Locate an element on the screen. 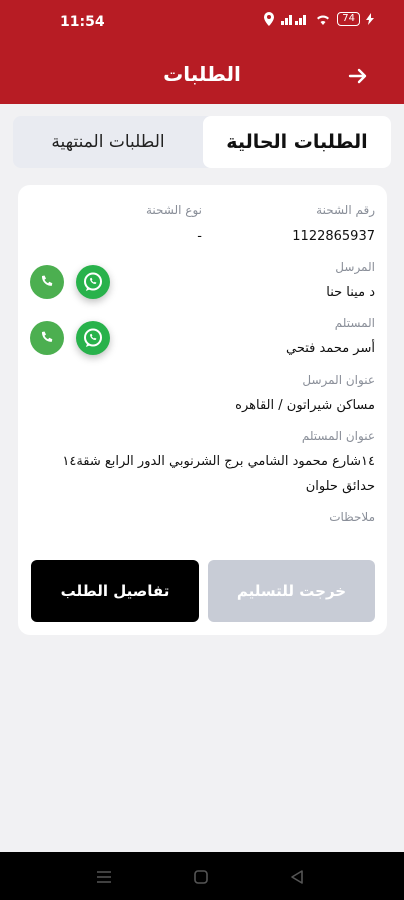 The image size is (404, 900). receiver-address-label: عنوان المستلم is located at coordinates (338, 436).